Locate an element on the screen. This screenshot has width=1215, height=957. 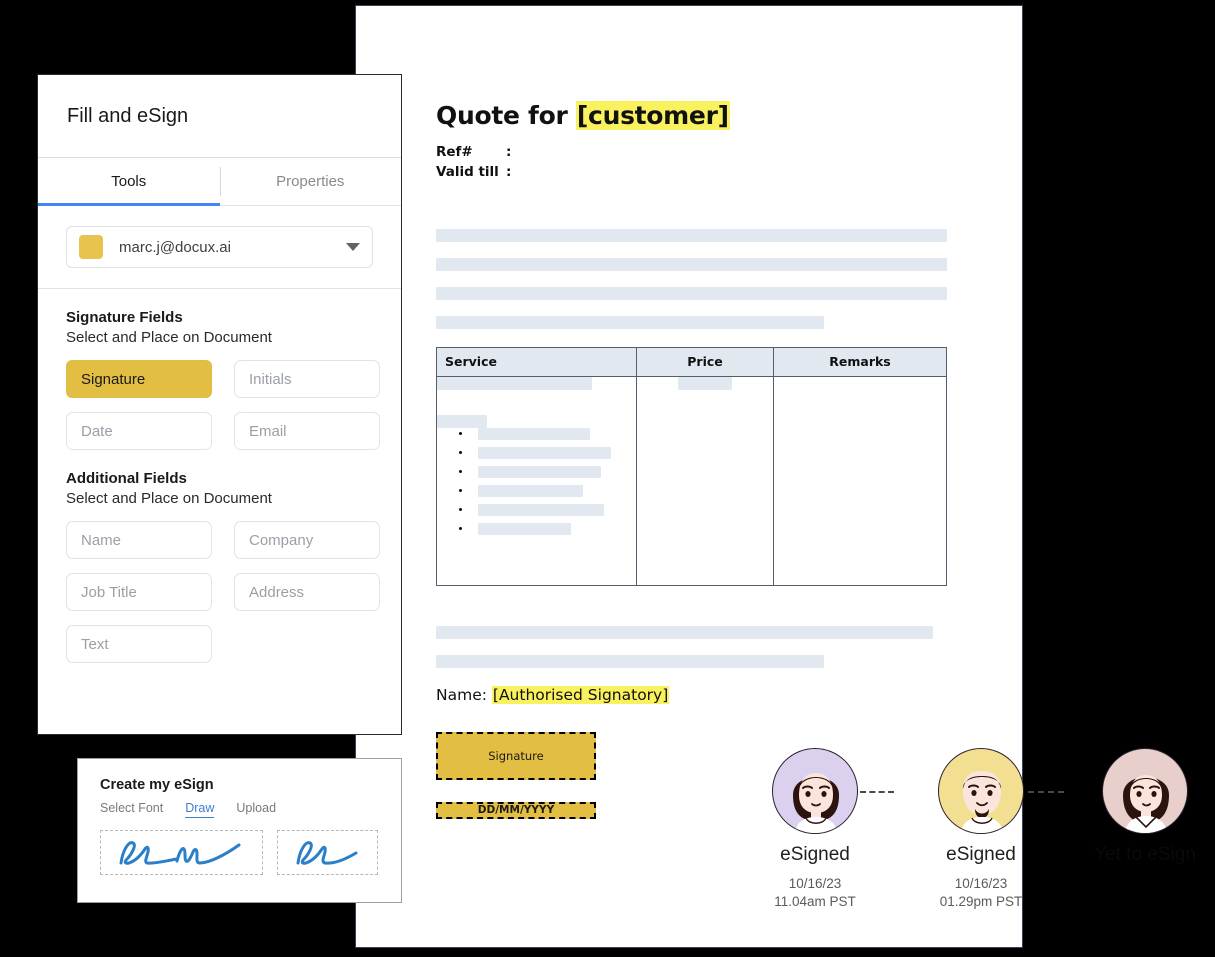
signature-preview-boxes is located at coordinates (239, 852).